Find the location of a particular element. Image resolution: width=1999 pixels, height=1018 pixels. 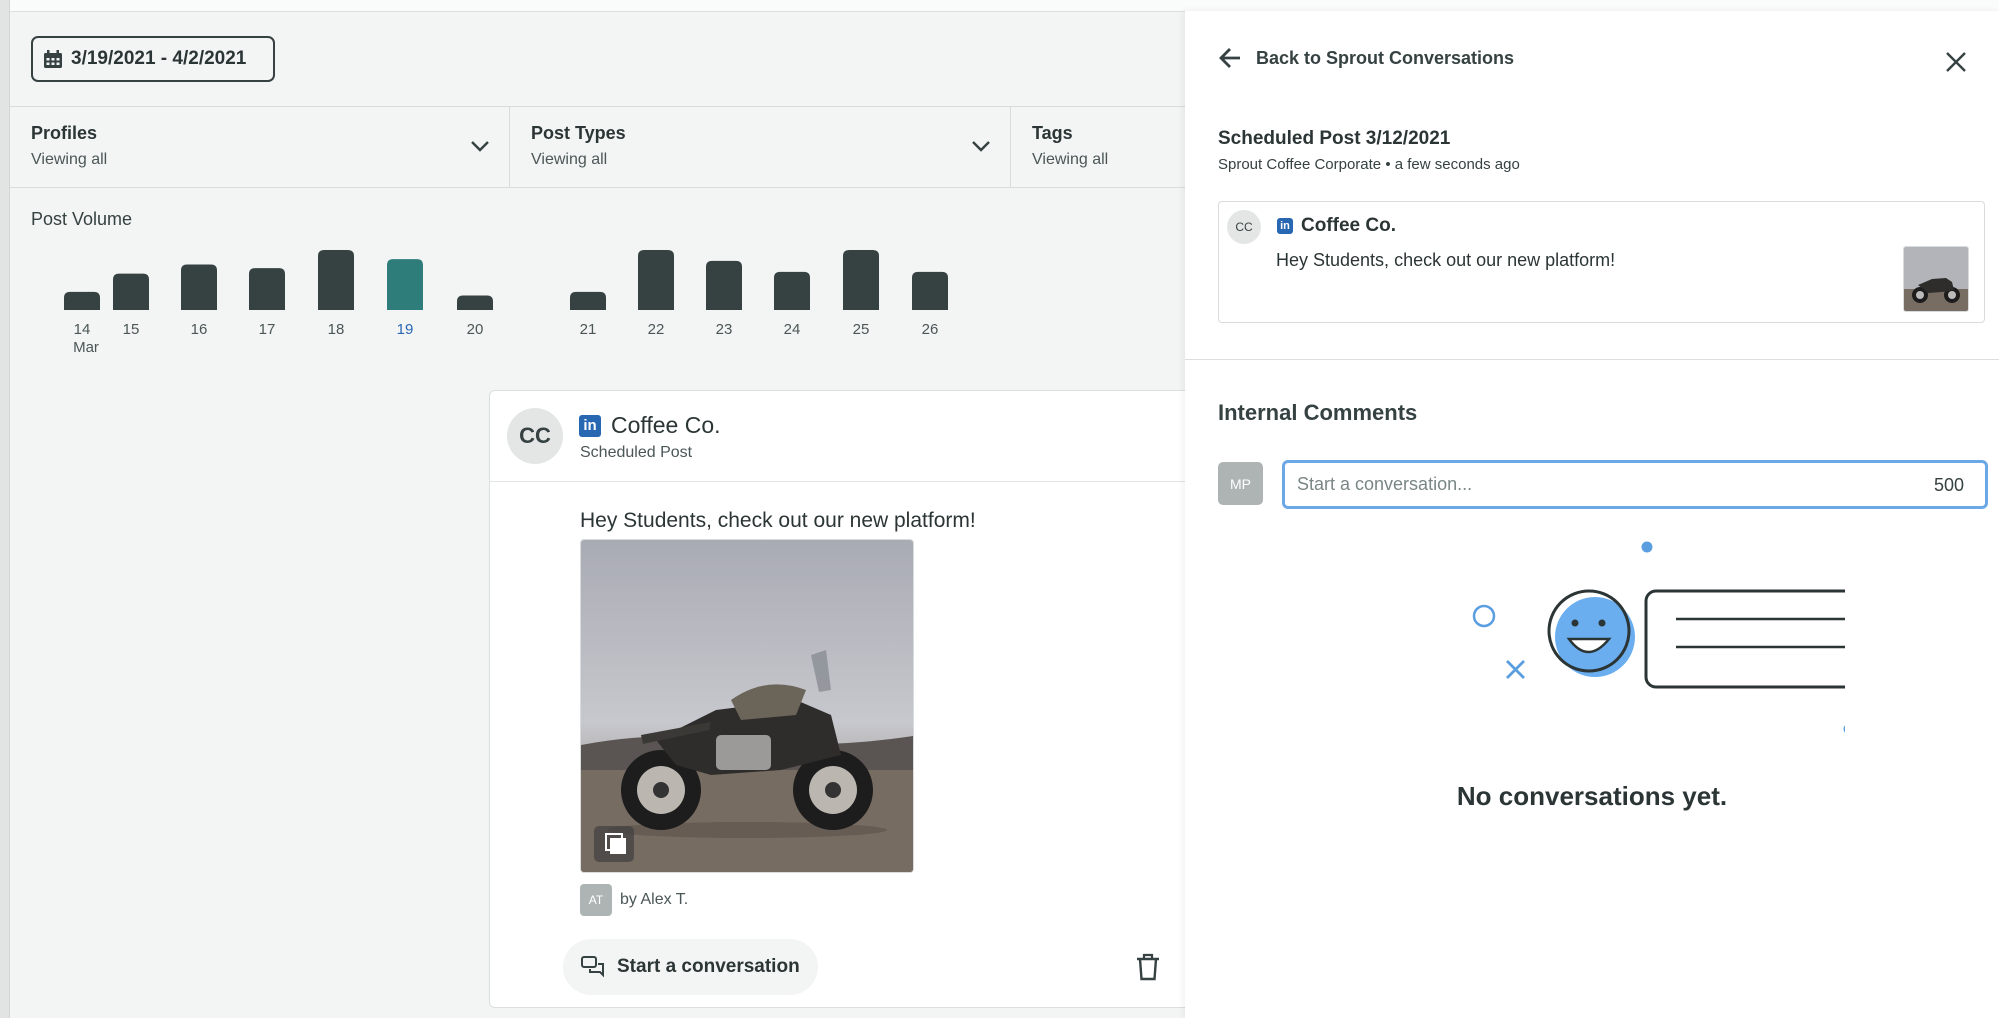

author-avatar: AT is located at coordinates (596, 900).